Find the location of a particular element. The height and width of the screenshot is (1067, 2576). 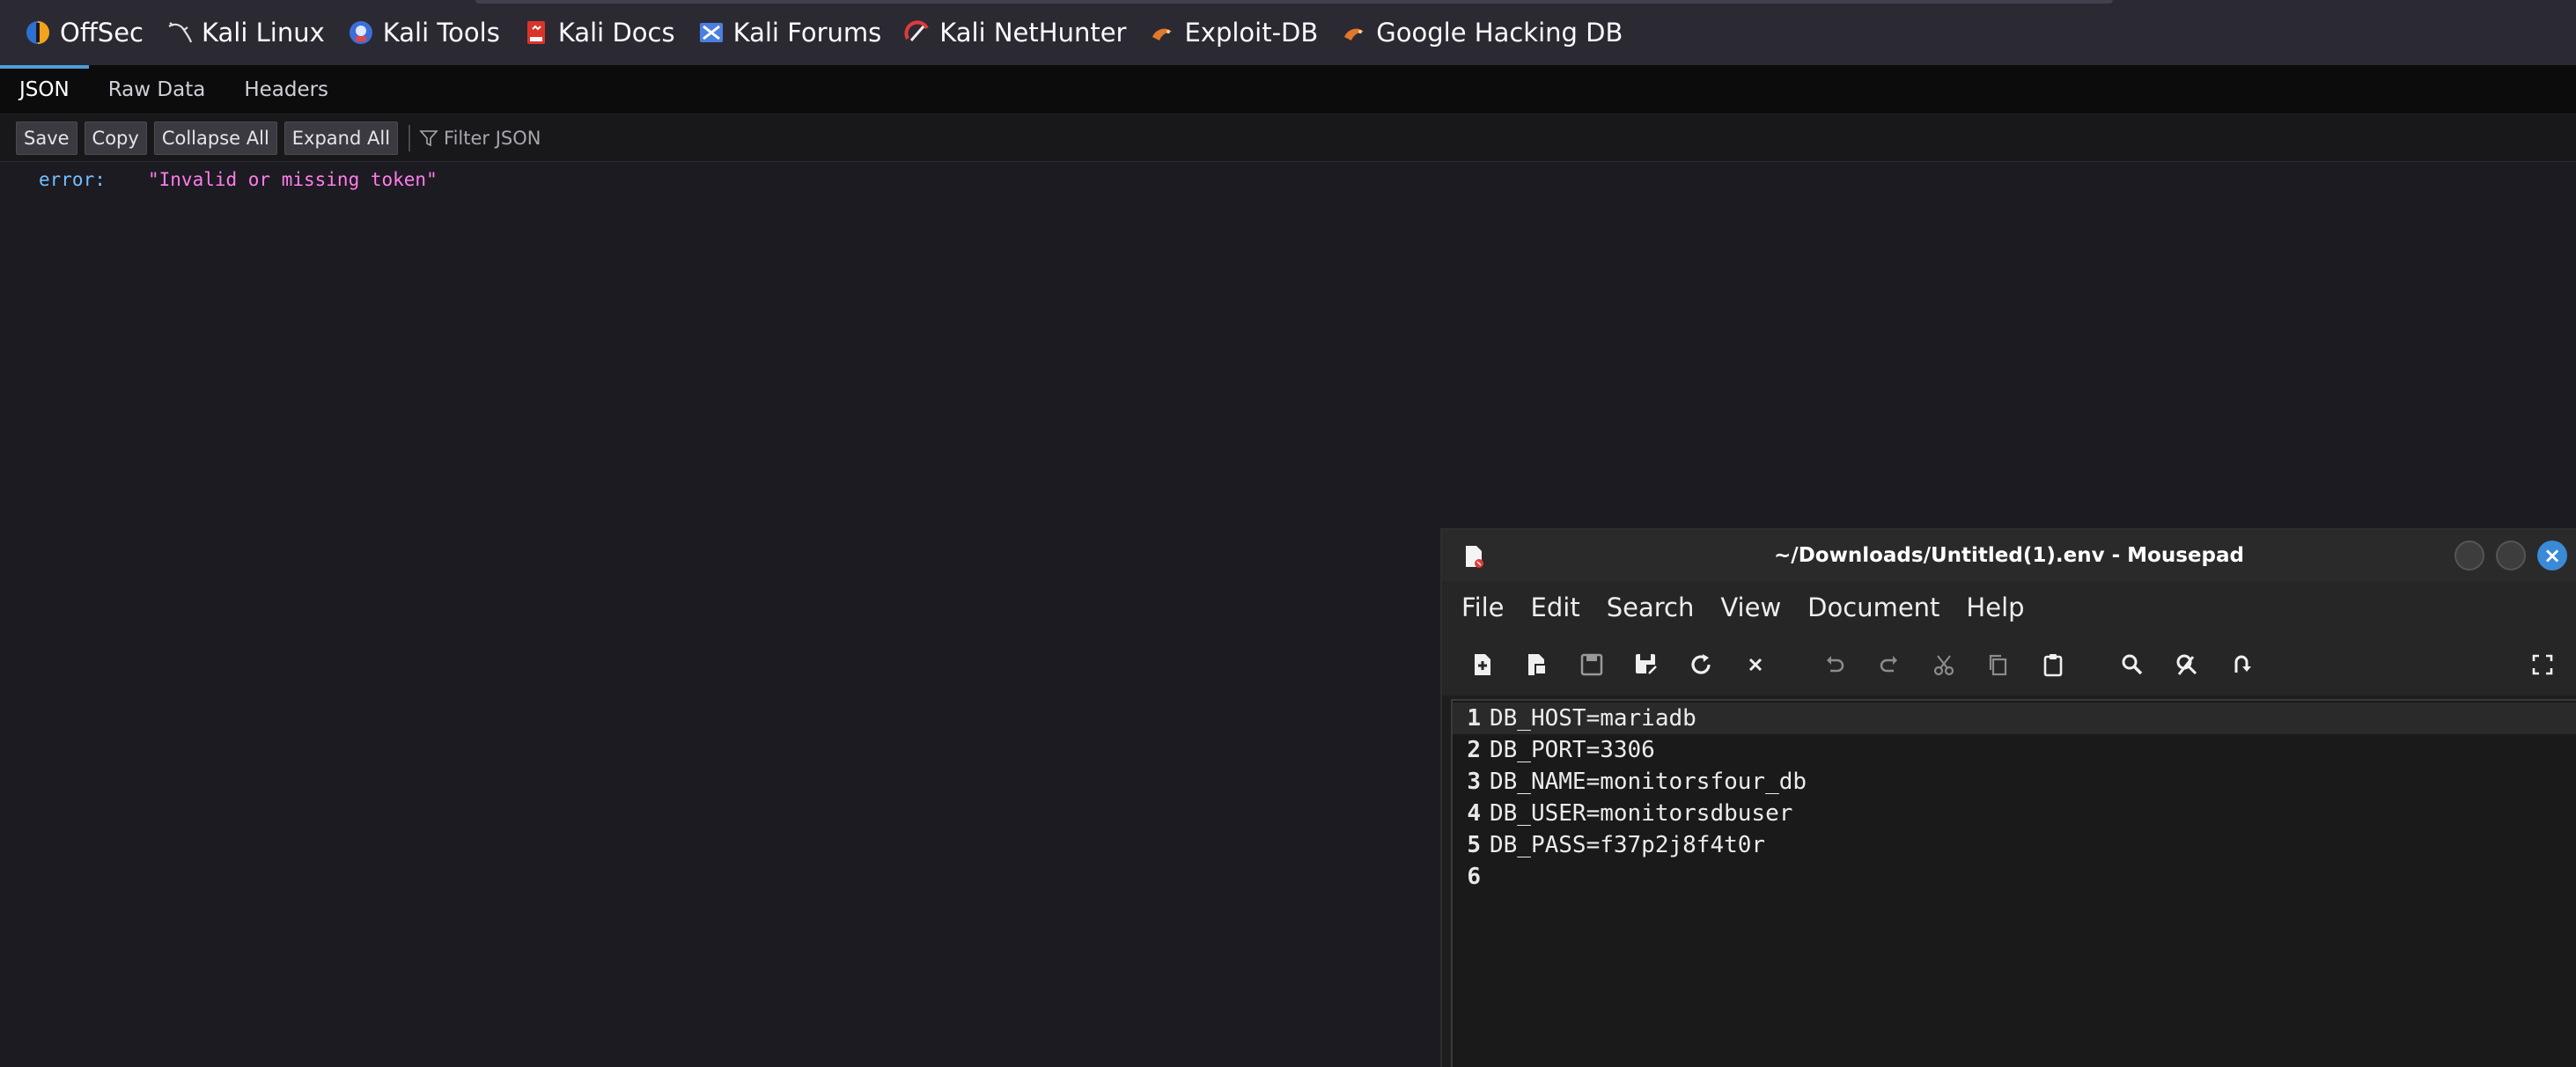

mousepad-app-icon is located at coordinates (1474, 557).